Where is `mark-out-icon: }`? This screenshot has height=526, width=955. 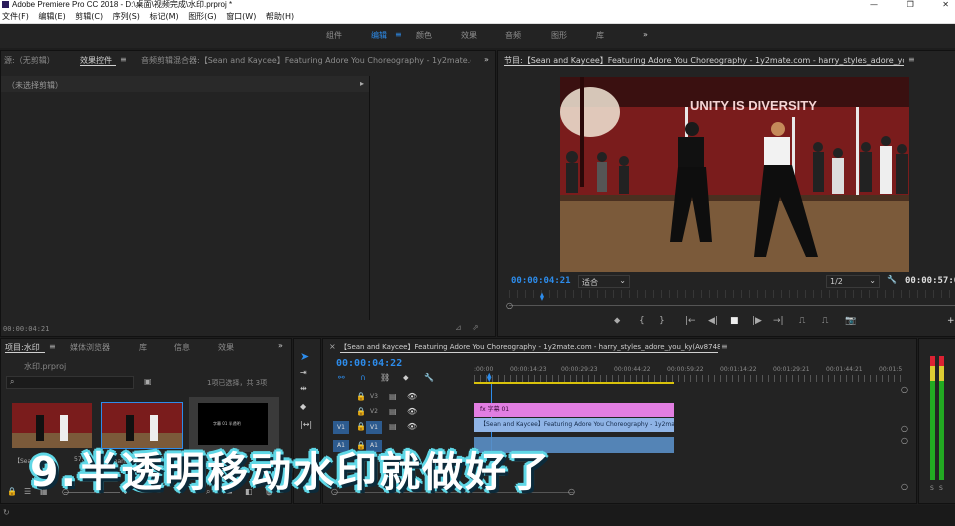
mark-out-icon: } is located at coordinates (662, 321).